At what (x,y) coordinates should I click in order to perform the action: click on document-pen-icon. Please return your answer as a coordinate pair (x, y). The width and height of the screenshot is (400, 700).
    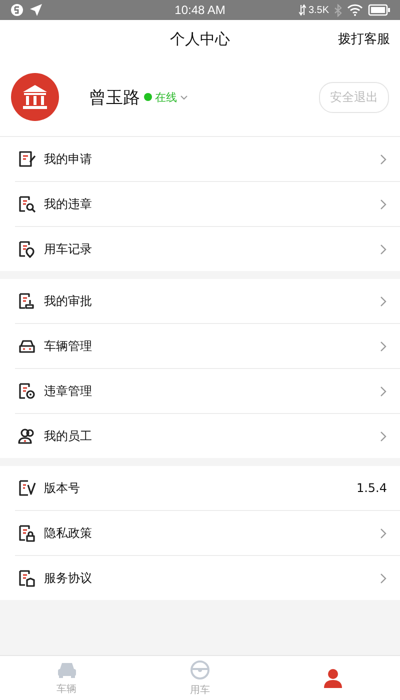
    Looking at the image, I should click on (27, 159).